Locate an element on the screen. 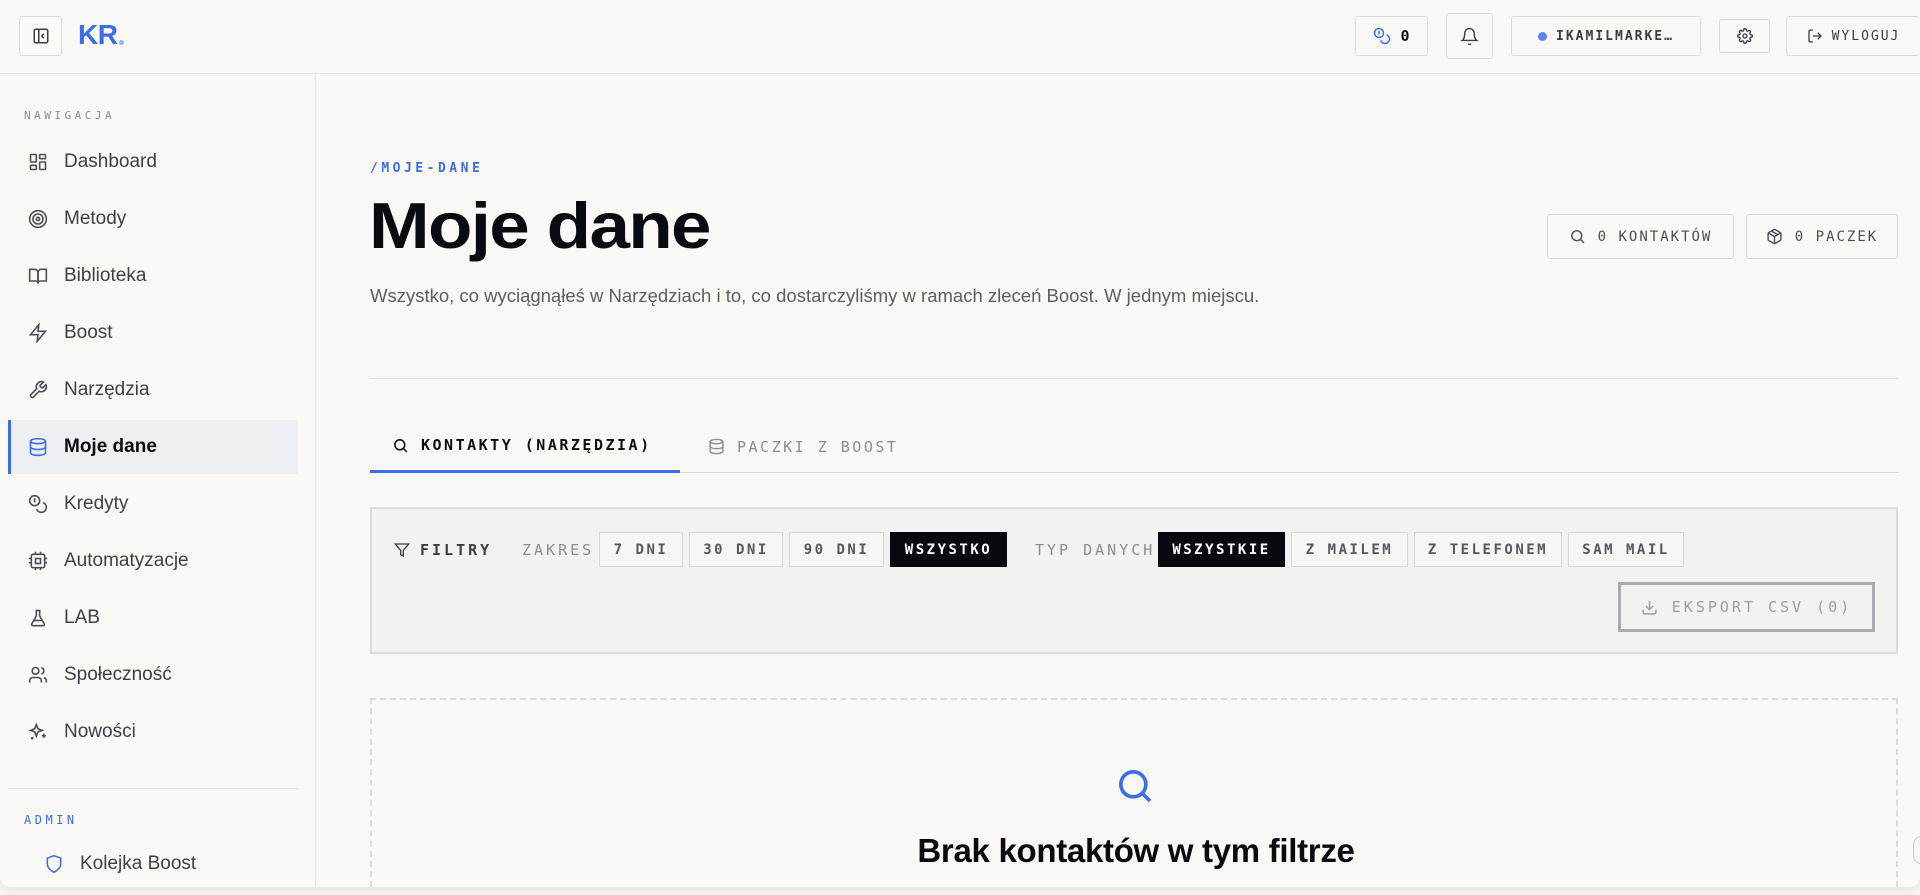  sidebar-item-dashboard: Dashboard is located at coordinates (153, 162).